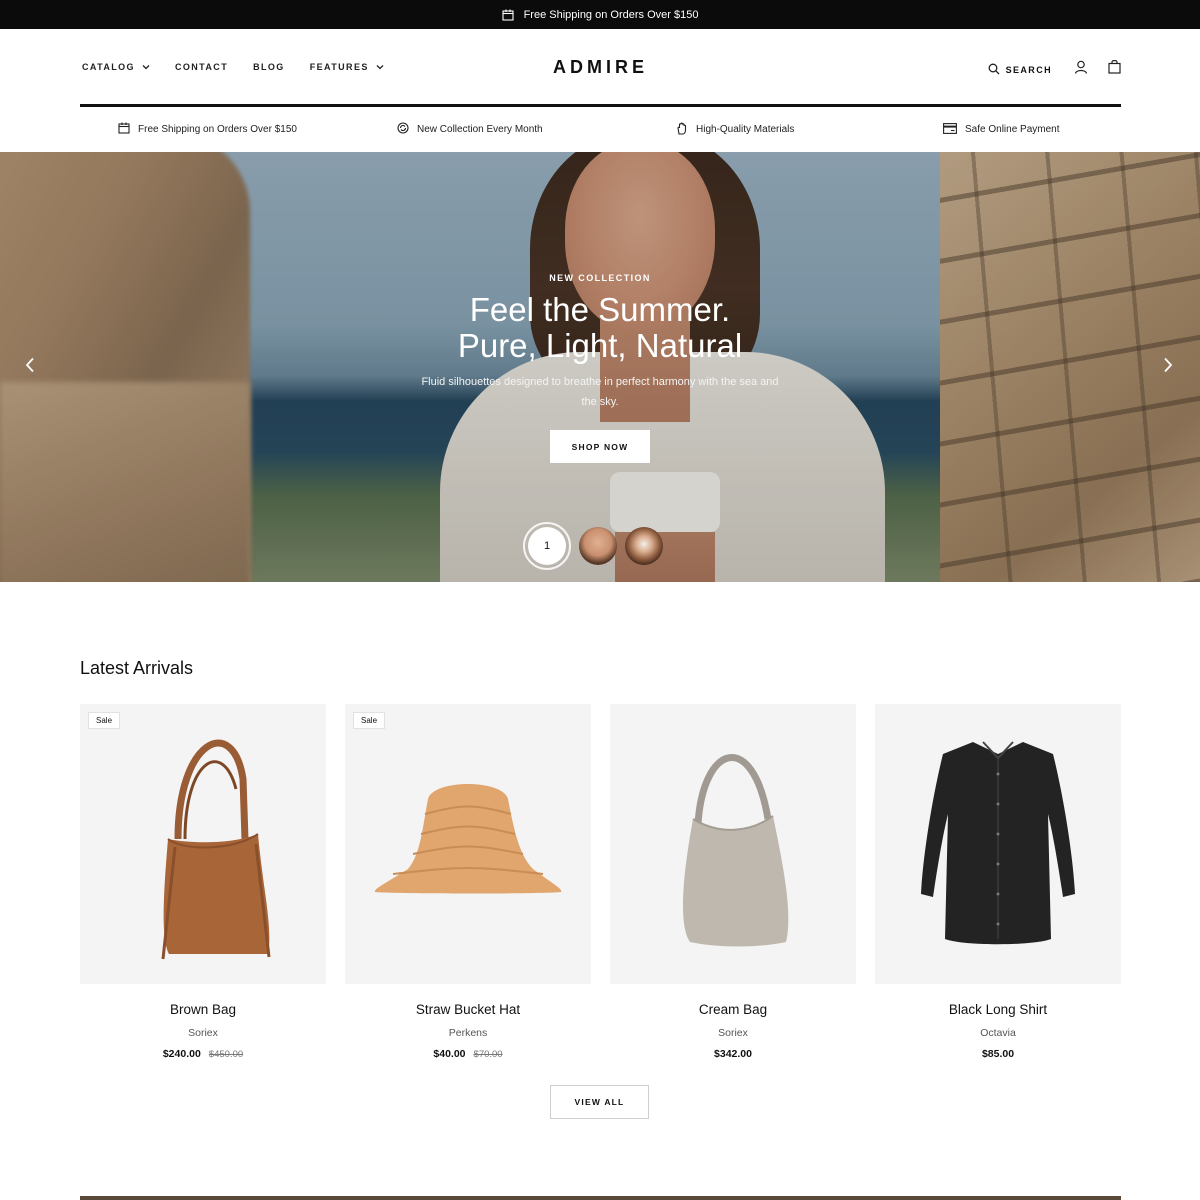 This screenshot has height=1200, width=1200. Describe the element at coordinates (480, 129) in the screenshot. I see `feature-text: New Collection Every Month` at that location.